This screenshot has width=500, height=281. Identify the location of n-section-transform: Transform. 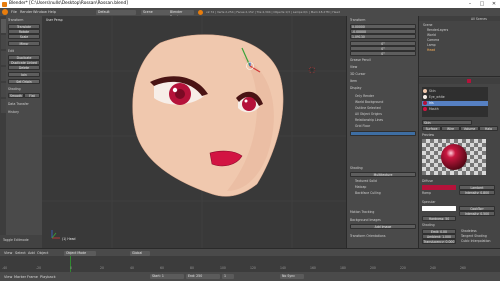
(357, 20).